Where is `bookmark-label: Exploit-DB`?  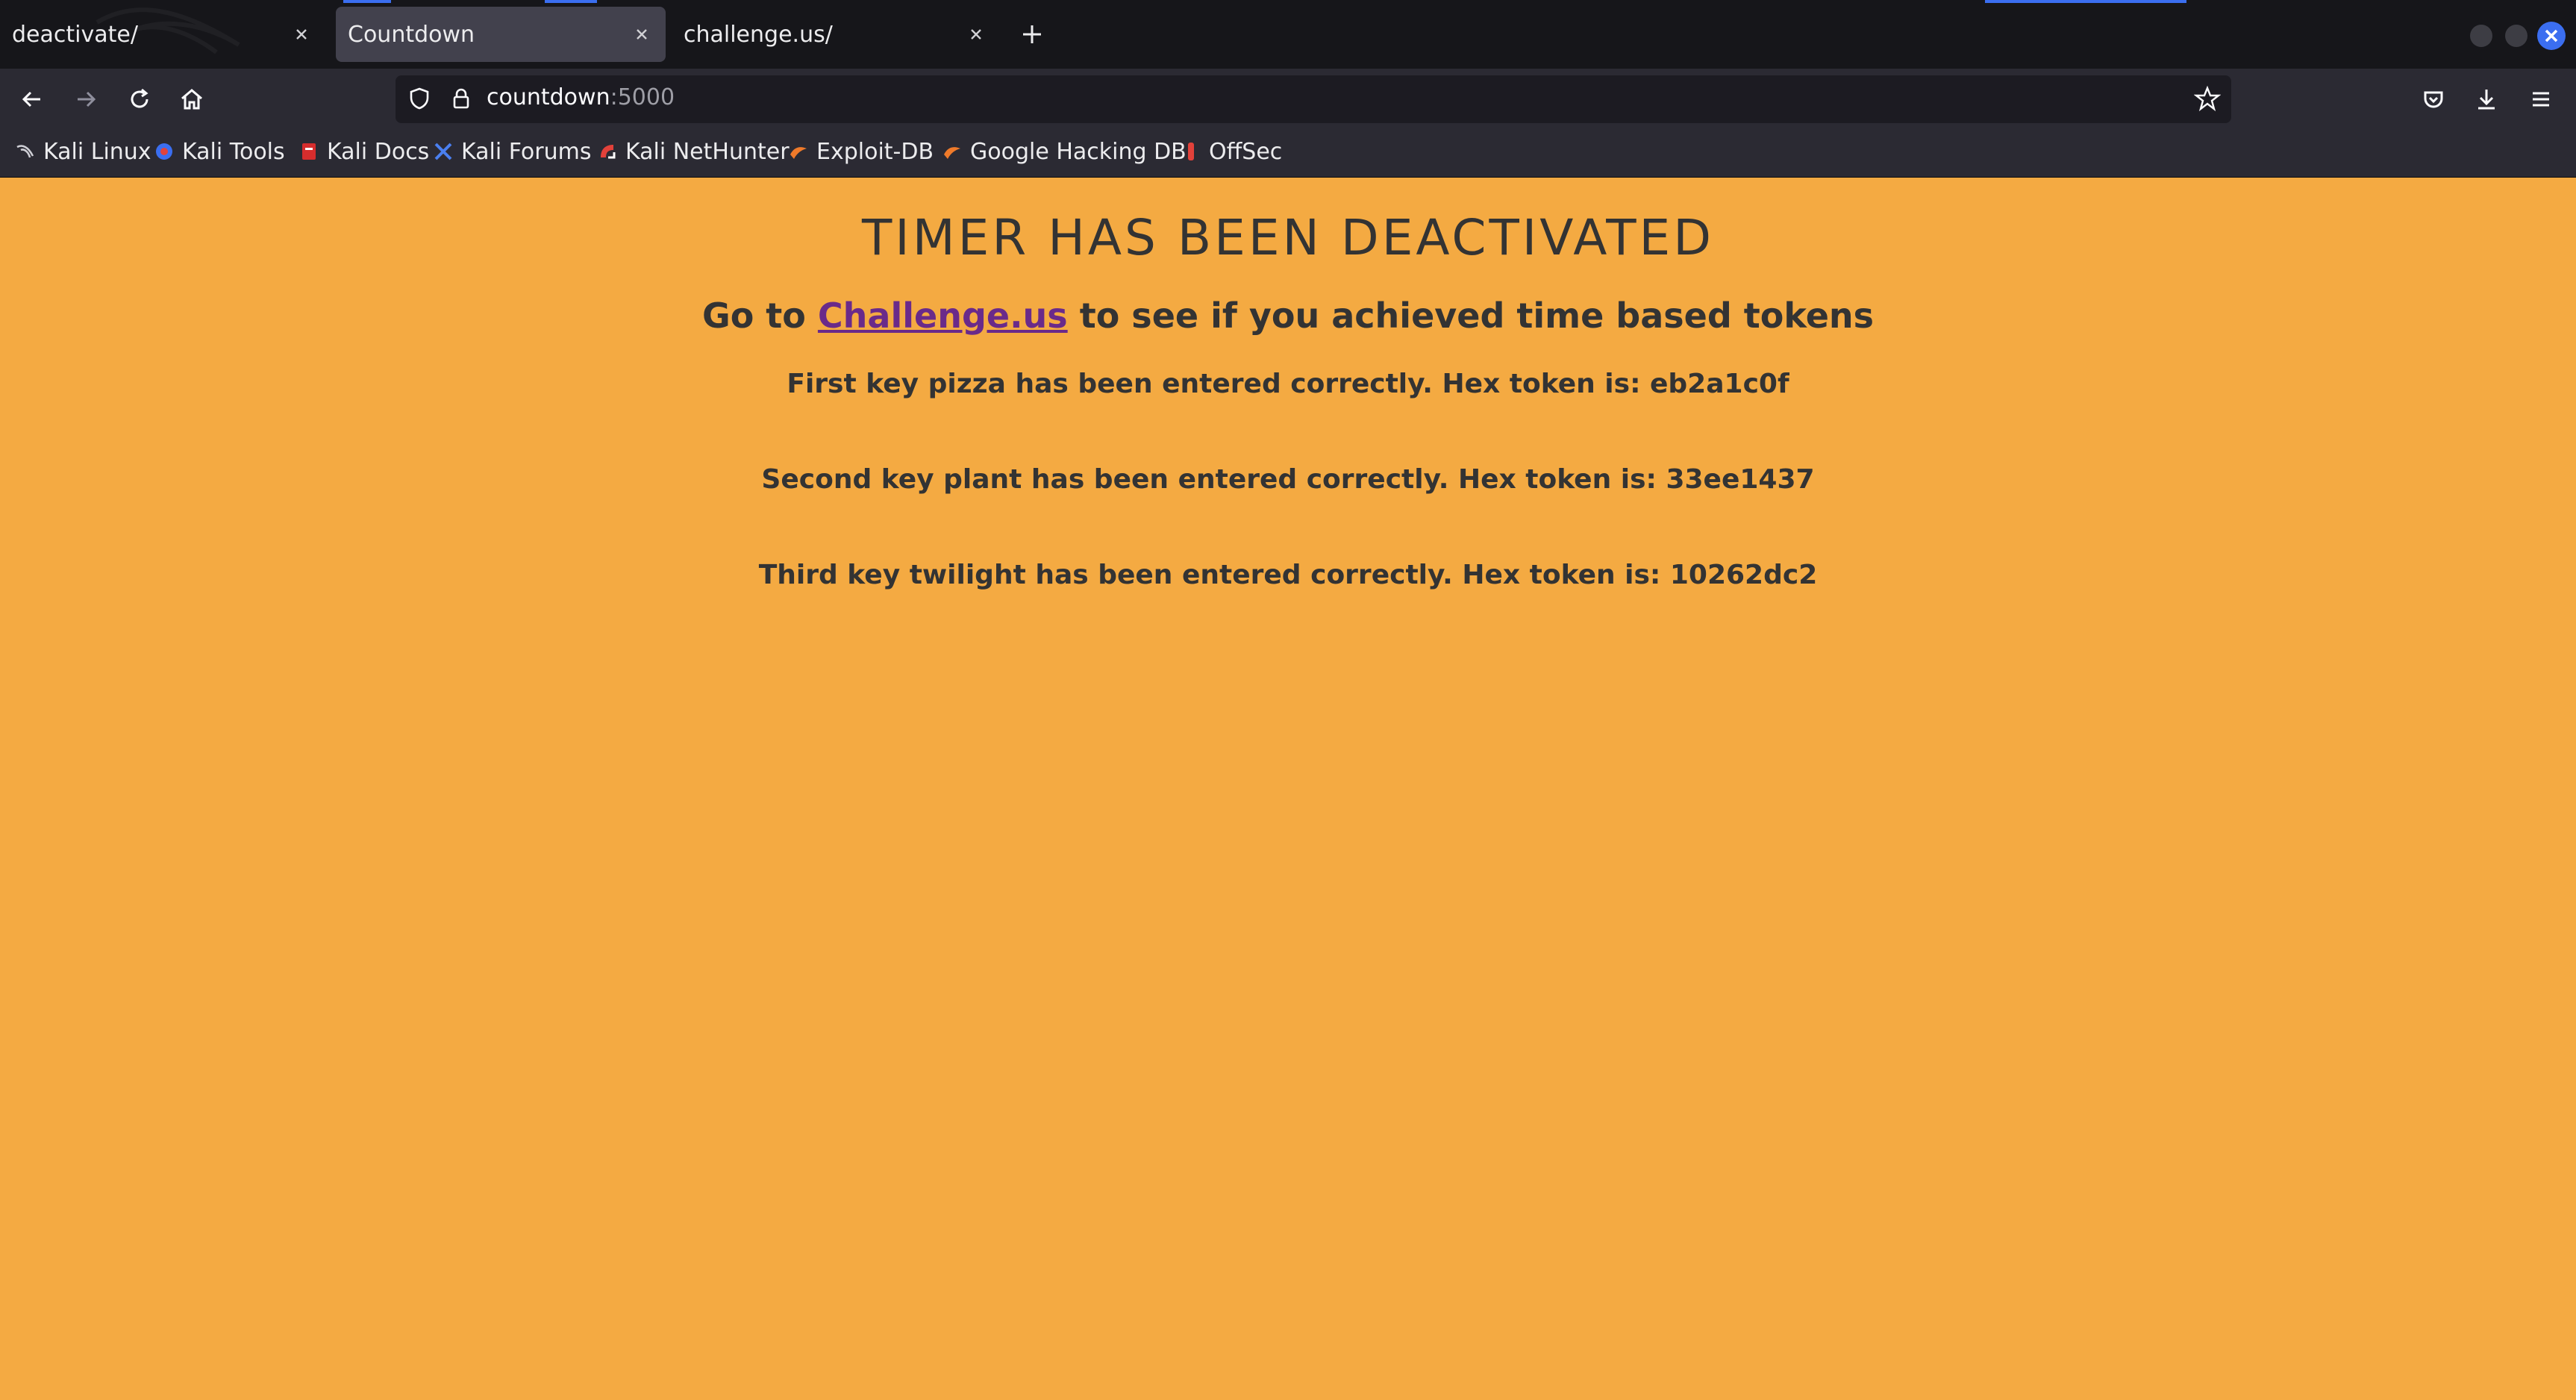 bookmark-label: Exploit-DB is located at coordinates (875, 152).